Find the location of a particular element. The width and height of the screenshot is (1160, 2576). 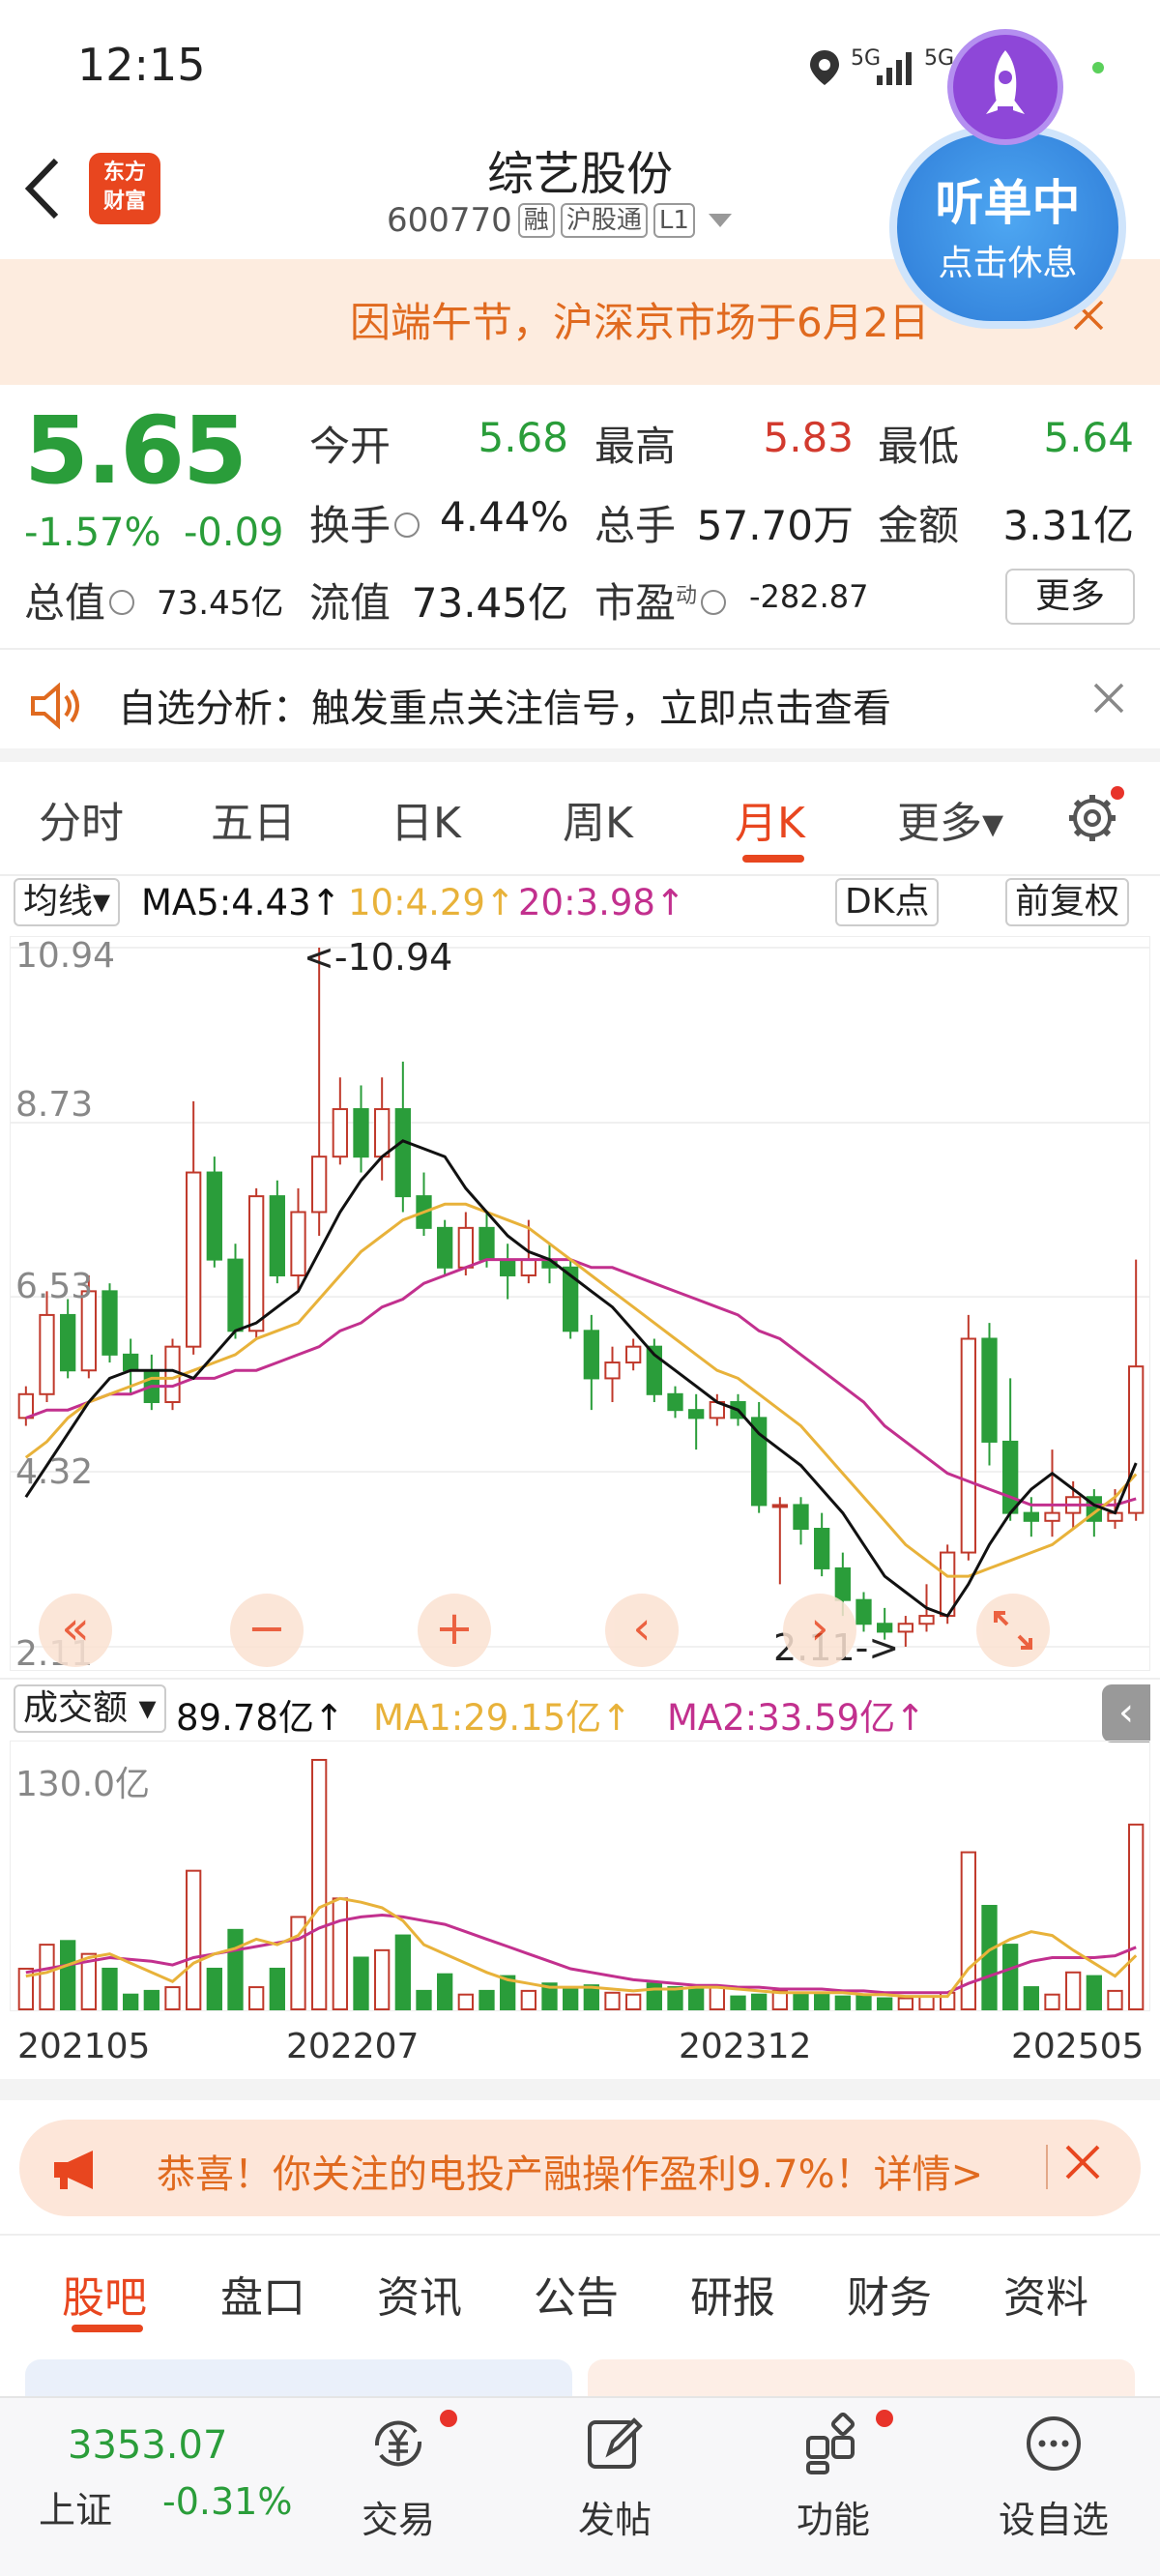

scroll-left-fast-button: « is located at coordinates (76, 1630).